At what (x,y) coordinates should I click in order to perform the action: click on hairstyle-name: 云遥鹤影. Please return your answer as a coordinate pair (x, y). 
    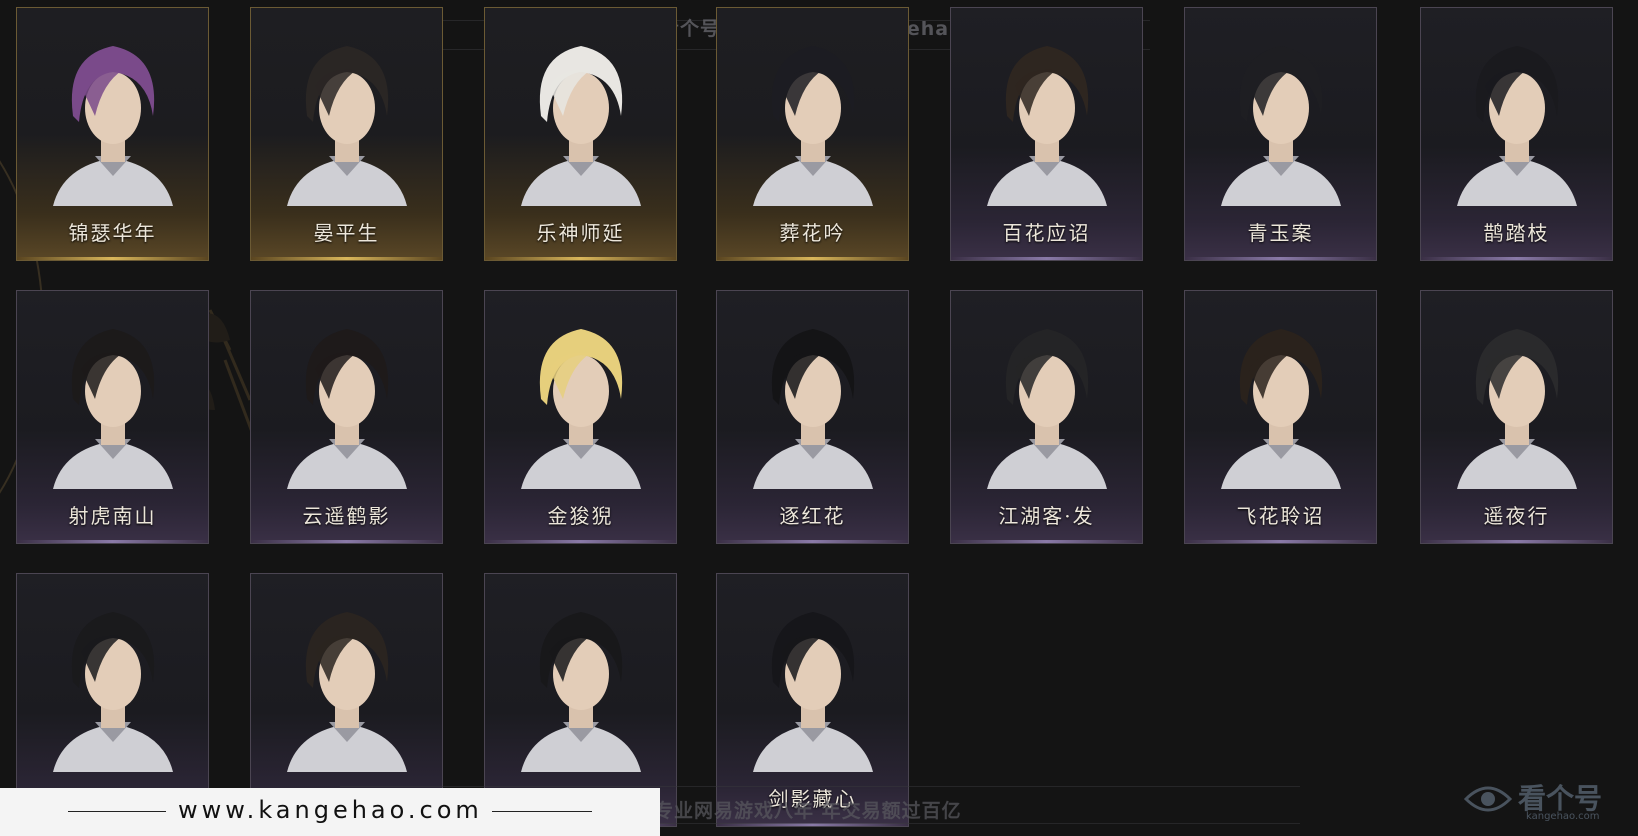
    Looking at the image, I should click on (346, 516).